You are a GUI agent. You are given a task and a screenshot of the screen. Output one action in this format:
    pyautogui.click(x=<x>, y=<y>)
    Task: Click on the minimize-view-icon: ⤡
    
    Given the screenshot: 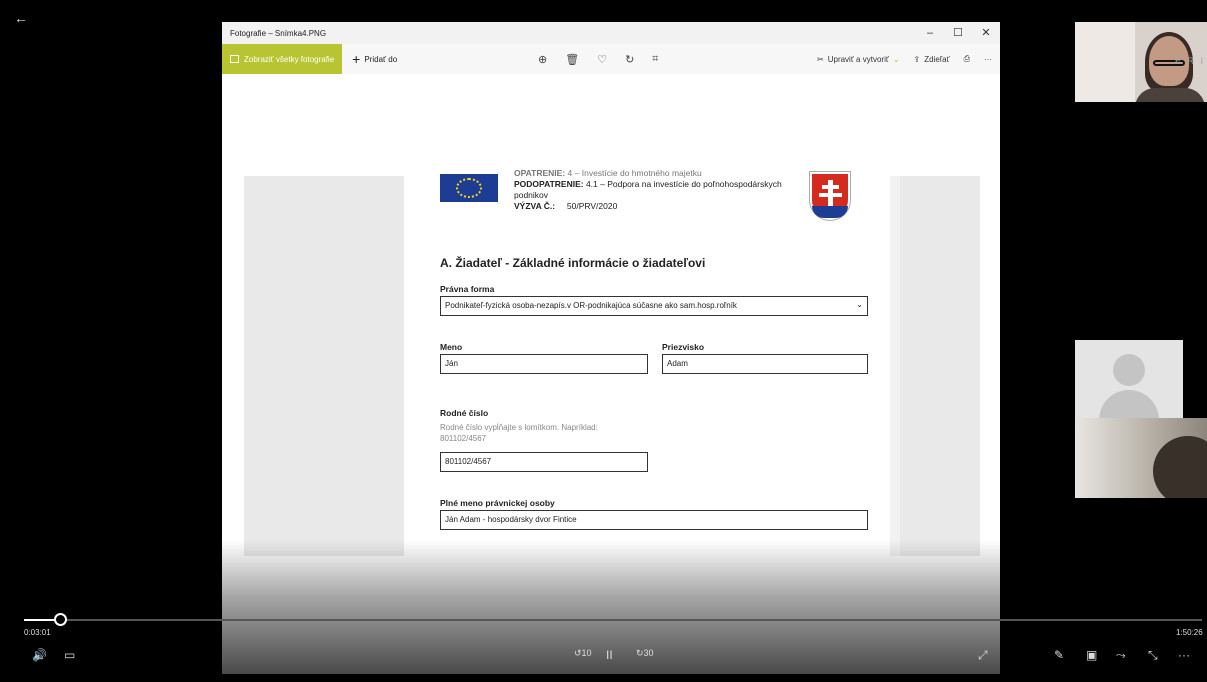 What is the action you would take?
    pyautogui.click(x=1153, y=655)
    